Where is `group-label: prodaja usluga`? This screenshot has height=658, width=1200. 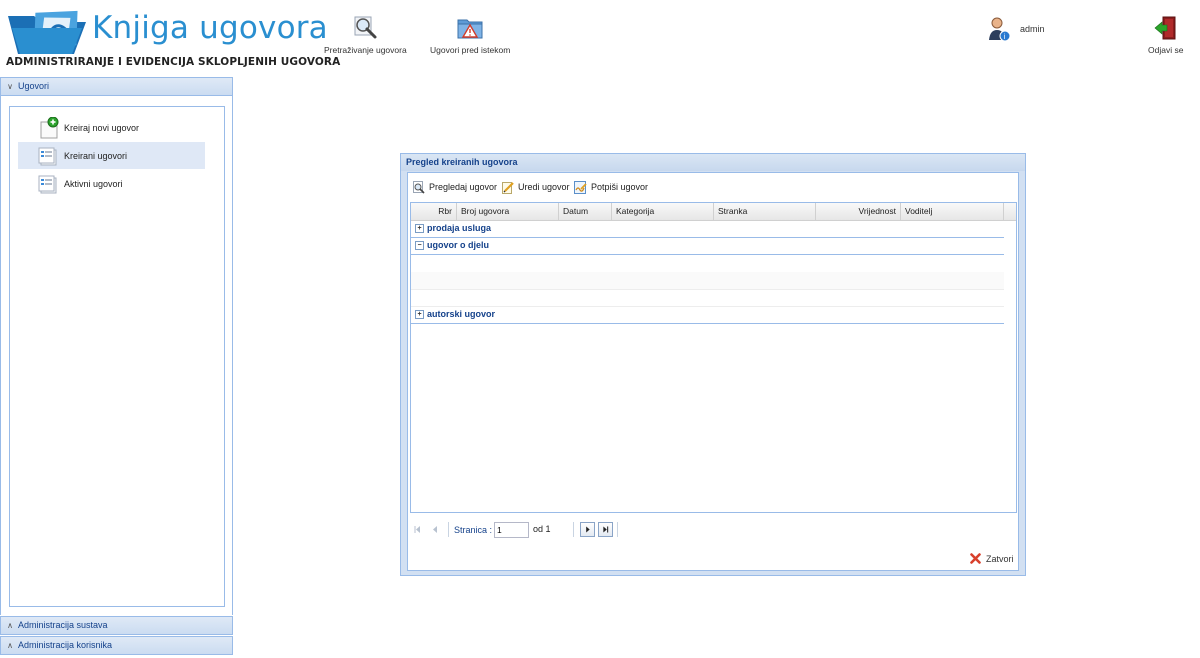
group-label: prodaja usluga is located at coordinates (459, 228).